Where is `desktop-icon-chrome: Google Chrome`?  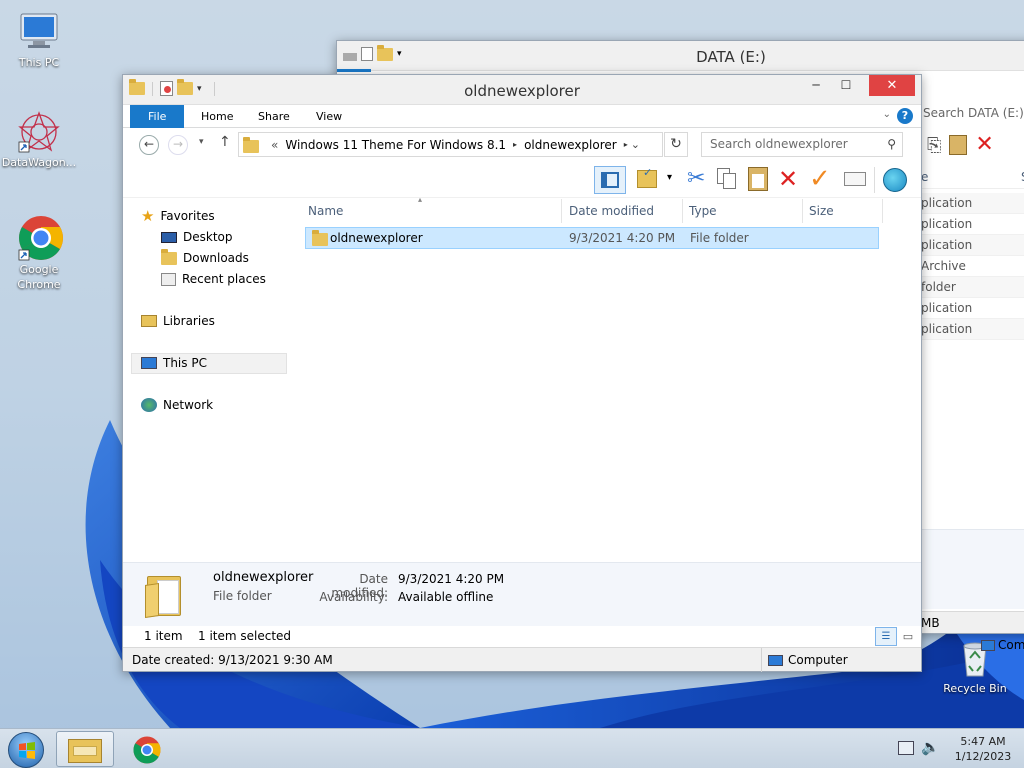 desktop-icon-chrome: Google Chrome is located at coordinates (39, 253).